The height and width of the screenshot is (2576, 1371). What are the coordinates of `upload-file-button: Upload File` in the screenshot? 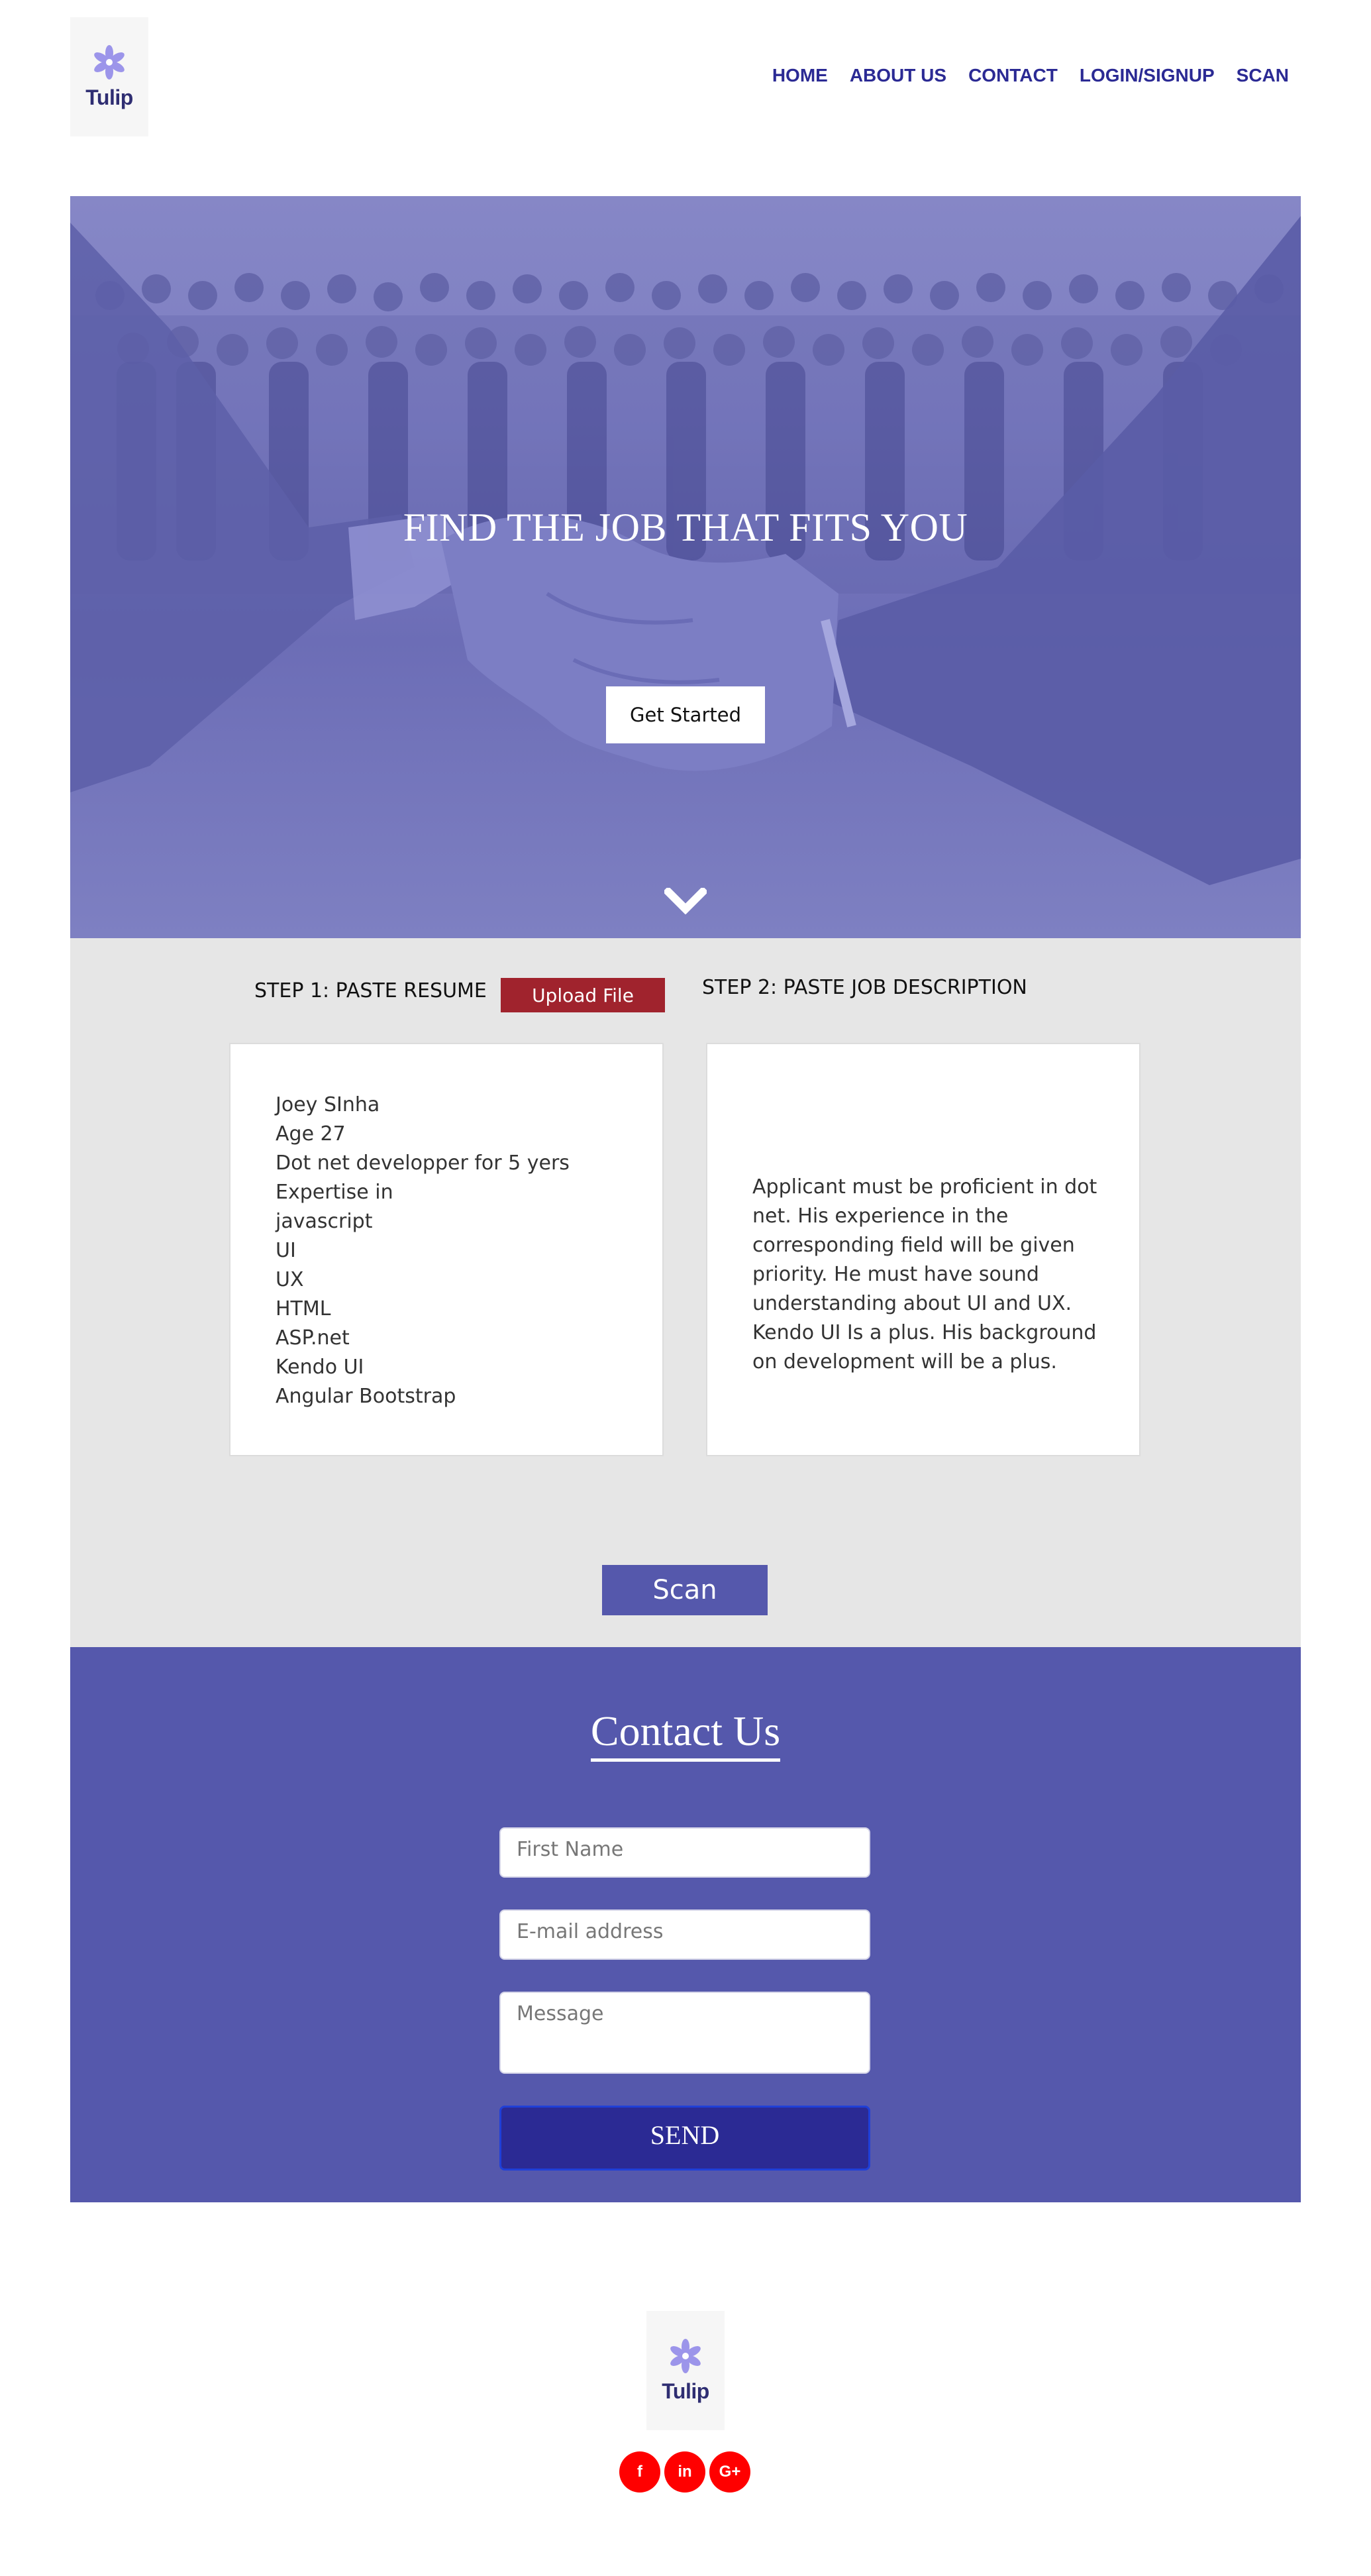 It's located at (583, 995).